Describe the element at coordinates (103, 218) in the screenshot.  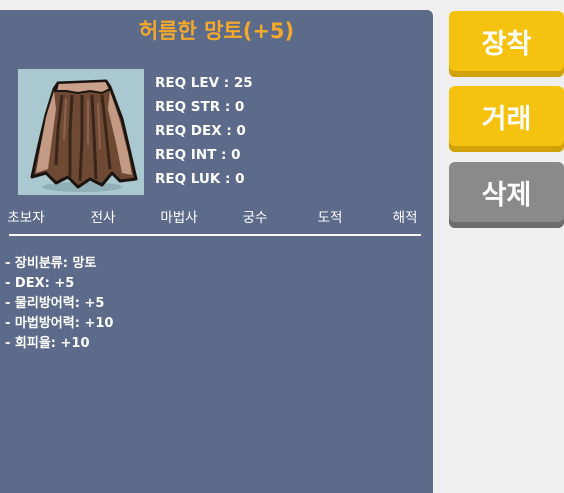
I see `job-warrior: 전사` at that location.